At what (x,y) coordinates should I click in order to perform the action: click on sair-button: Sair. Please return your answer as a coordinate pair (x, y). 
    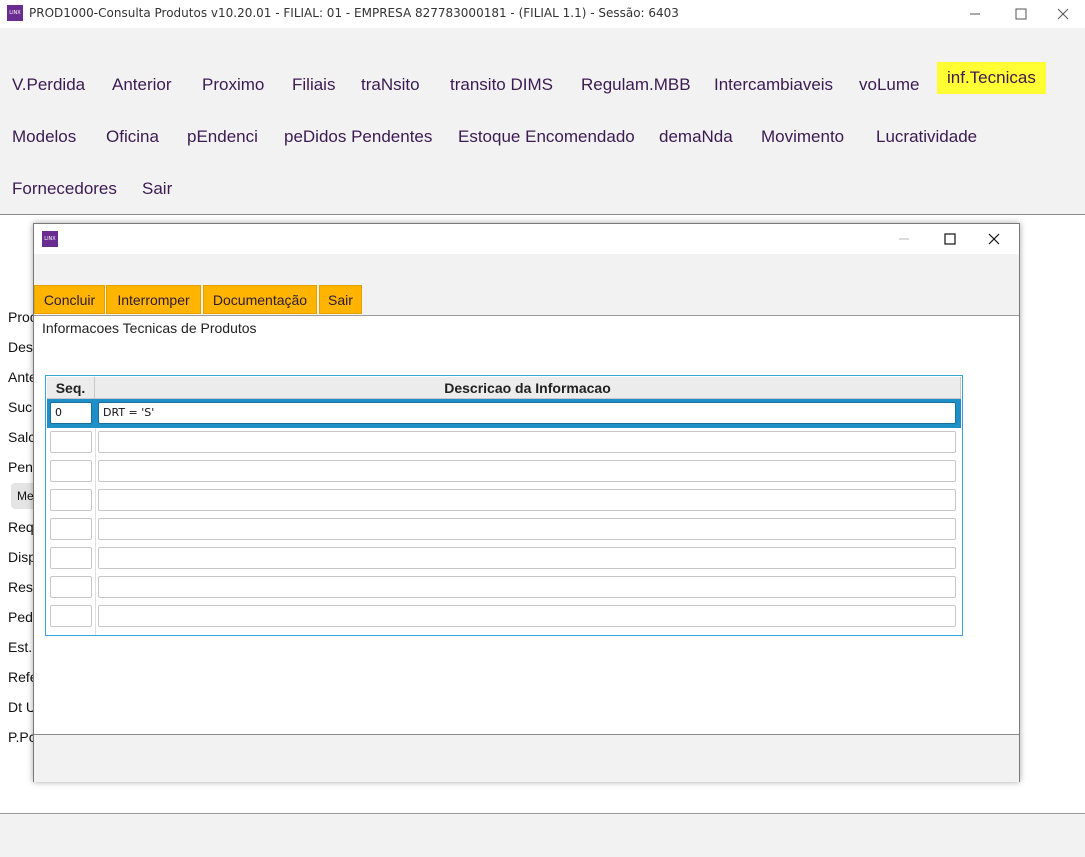
    Looking at the image, I should click on (340, 299).